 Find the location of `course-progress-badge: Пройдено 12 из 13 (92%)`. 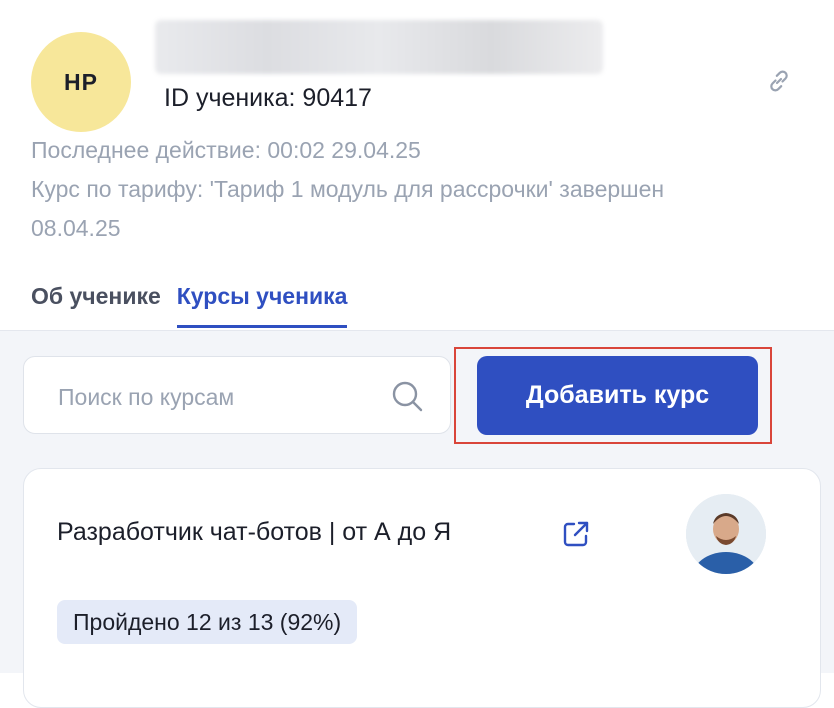

course-progress-badge: Пройдено 12 из 13 (92%) is located at coordinates (207, 622).